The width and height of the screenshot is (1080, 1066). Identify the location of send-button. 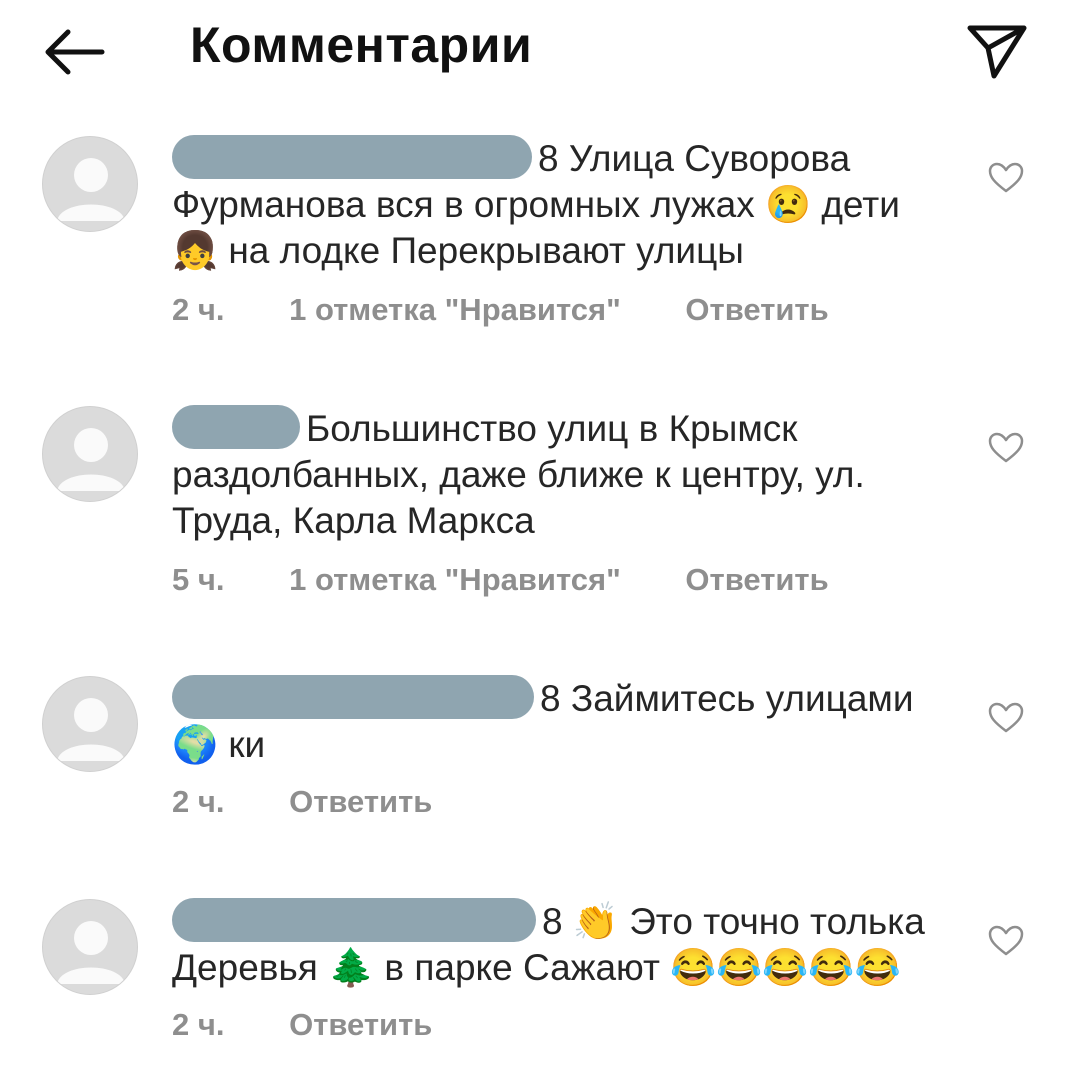
(997, 50).